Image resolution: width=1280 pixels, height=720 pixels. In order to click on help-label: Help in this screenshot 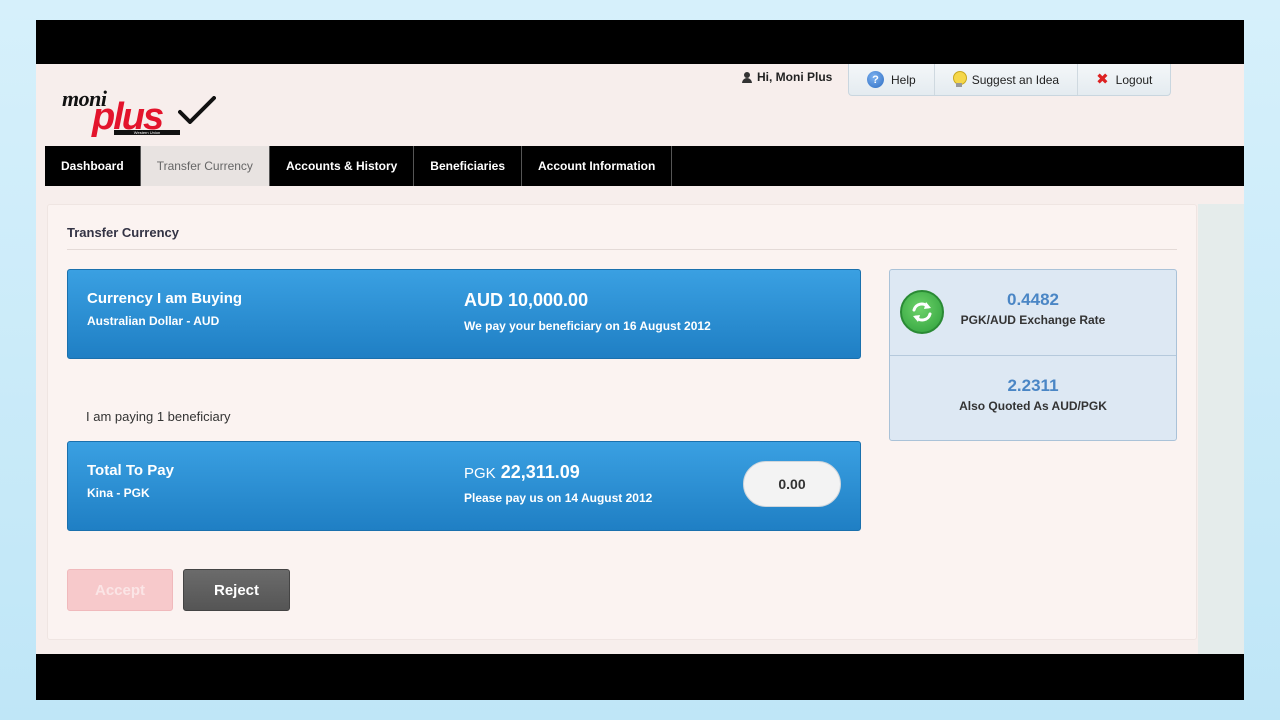, I will do `click(903, 79)`.